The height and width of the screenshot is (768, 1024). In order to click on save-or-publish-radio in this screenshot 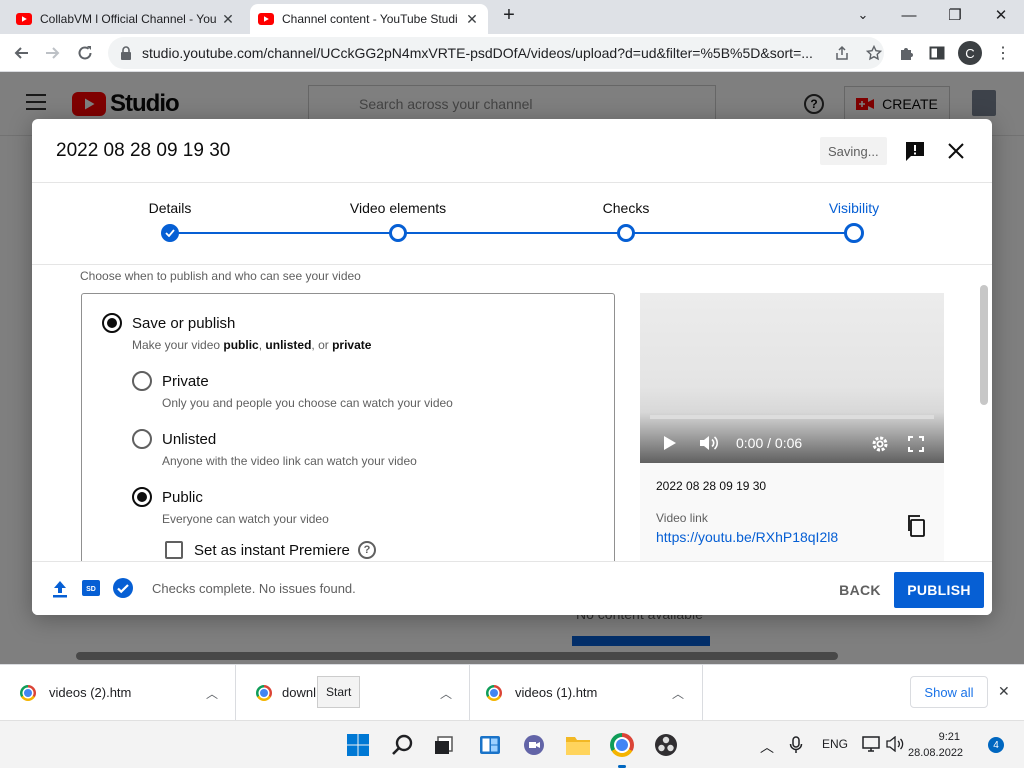, I will do `click(112, 323)`.